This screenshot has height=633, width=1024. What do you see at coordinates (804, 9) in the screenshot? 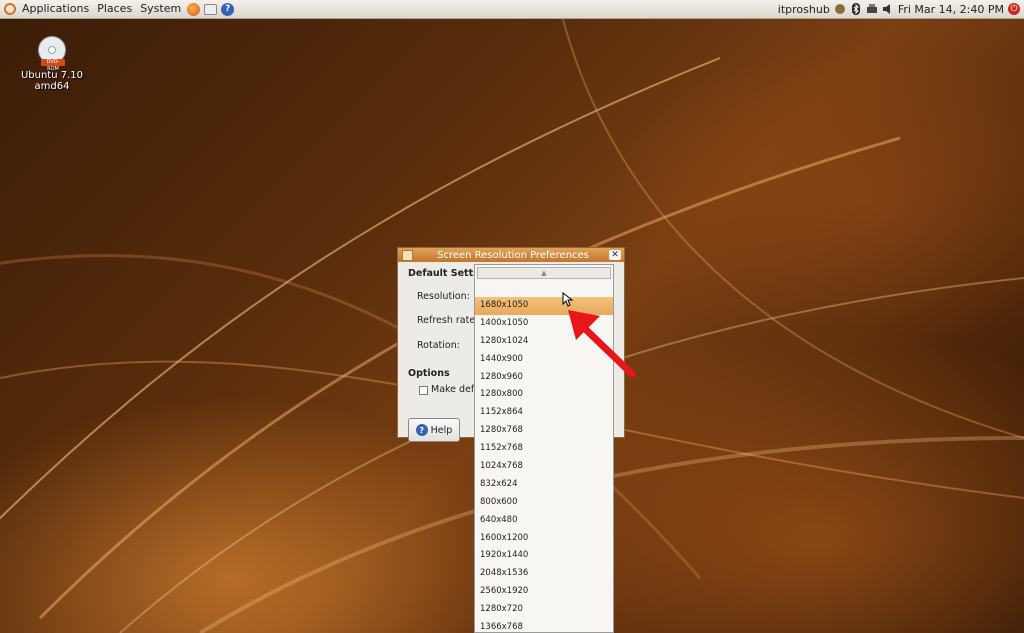
I see `username: itproshub` at bounding box center [804, 9].